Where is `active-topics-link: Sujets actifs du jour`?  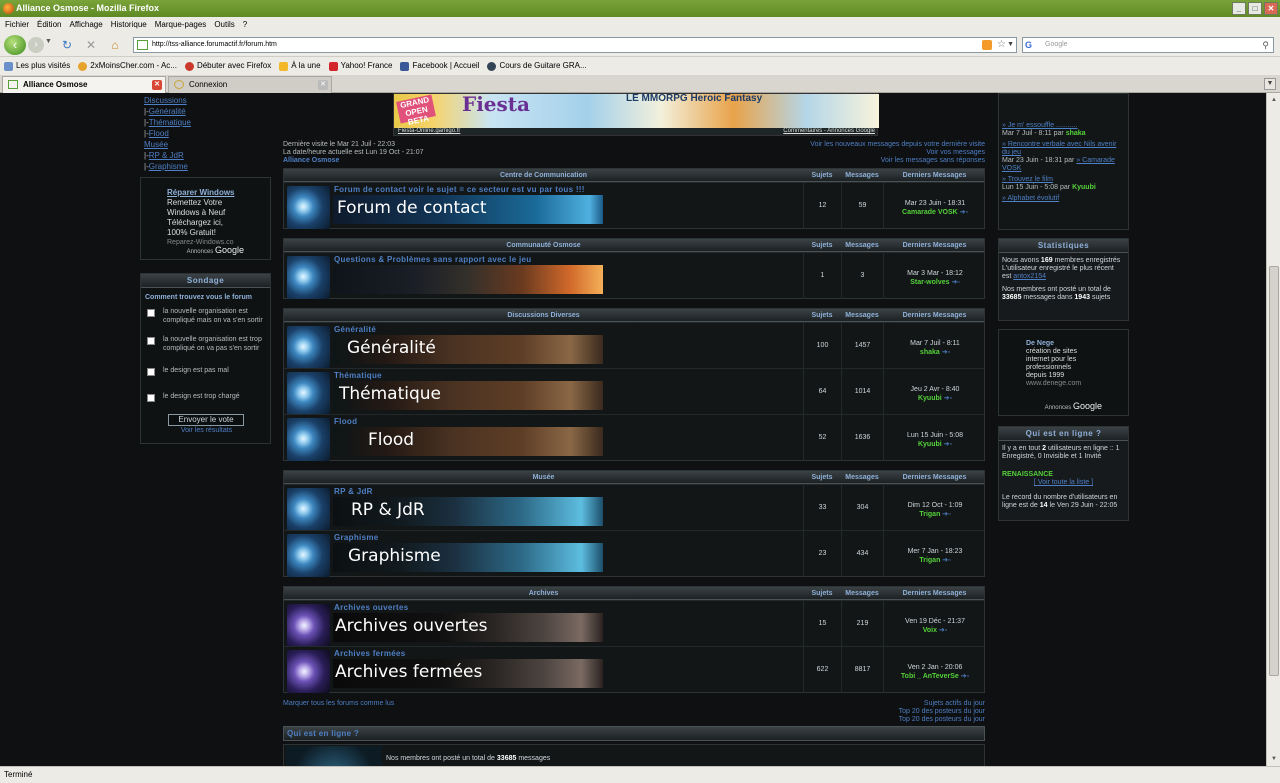
active-topics-link: Sujets actifs du jour is located at coordinates (942, 704).